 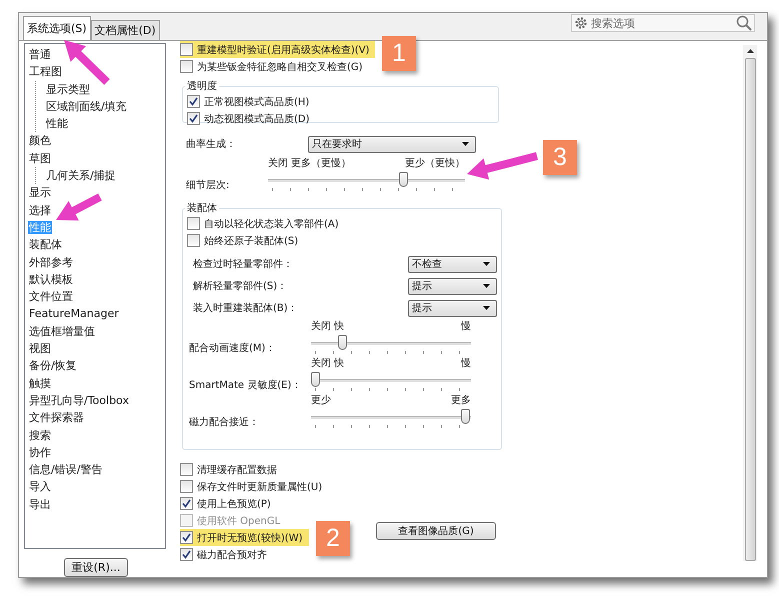 What do you see at coordinates (81, 175) in the screenshot?
I see `tree-item: 几何关系/捕捉` at bounding box center [81, 175].